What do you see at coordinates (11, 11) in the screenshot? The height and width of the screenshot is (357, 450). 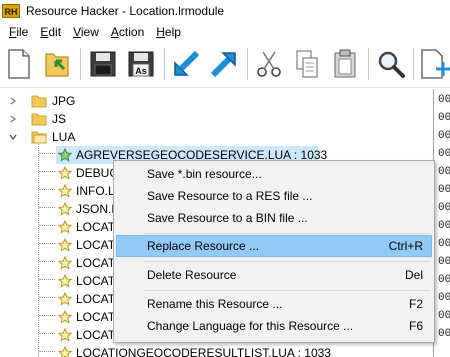 I see `resource-hacker-app-icon: RH` at bounding box center [11, 11].